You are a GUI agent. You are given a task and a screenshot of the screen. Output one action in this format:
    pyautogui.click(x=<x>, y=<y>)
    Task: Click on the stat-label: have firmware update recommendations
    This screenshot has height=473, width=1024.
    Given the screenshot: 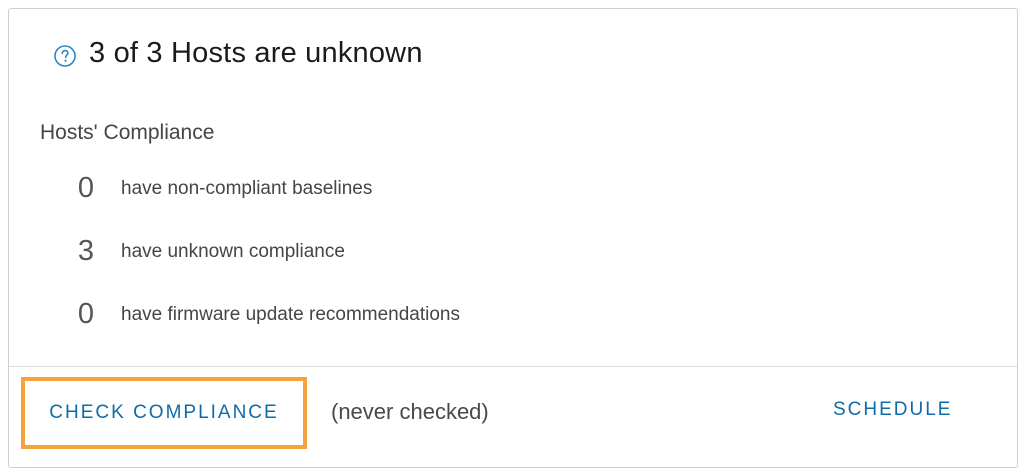 What is the action you would take?
    pyautogui.click(x=291, y=314)
    